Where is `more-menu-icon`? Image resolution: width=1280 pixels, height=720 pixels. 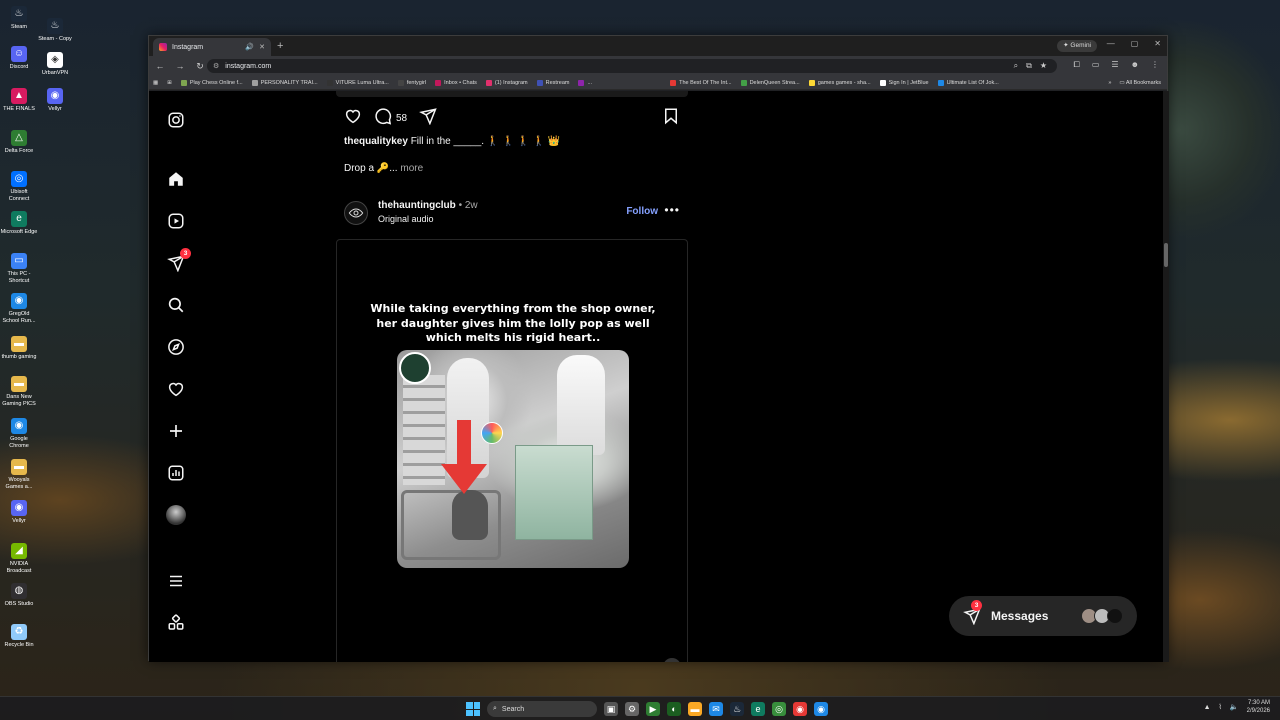 more-menu-icon is located at coordinates (176, 581).